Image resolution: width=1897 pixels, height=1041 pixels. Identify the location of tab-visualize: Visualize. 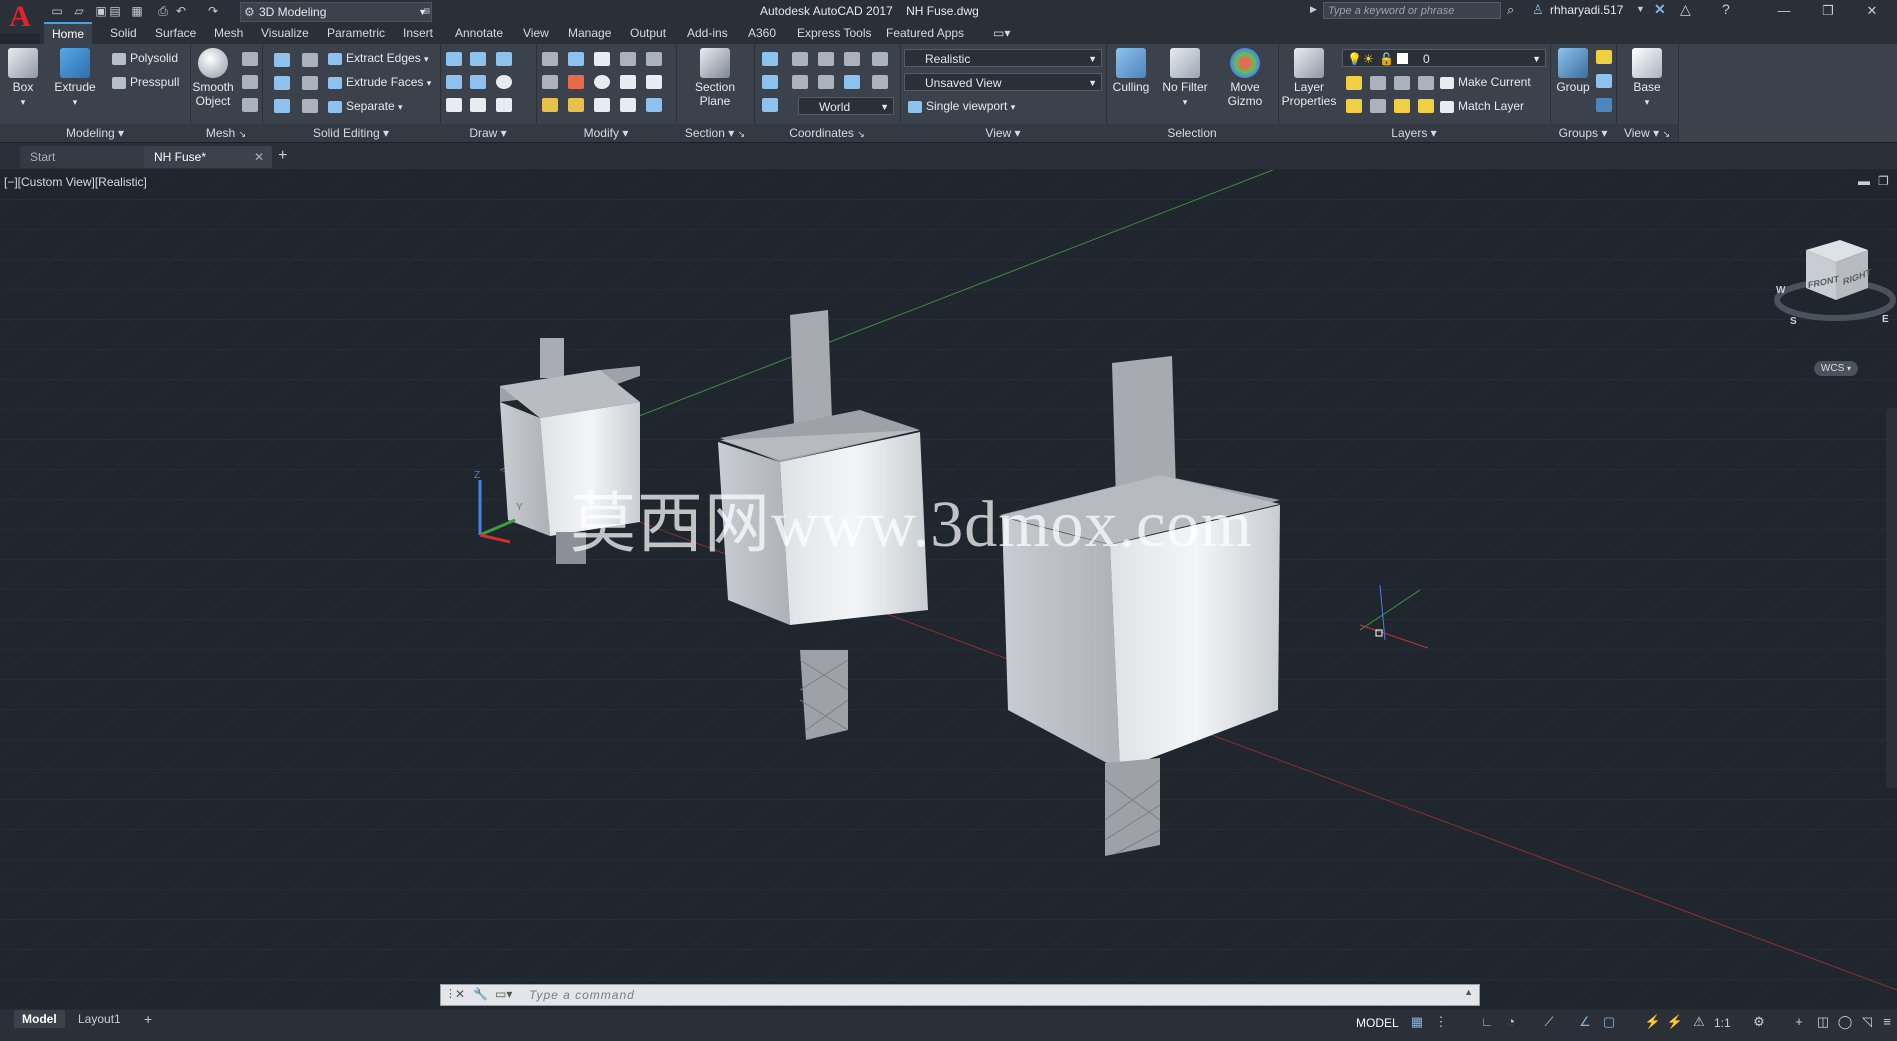
(285, 33).